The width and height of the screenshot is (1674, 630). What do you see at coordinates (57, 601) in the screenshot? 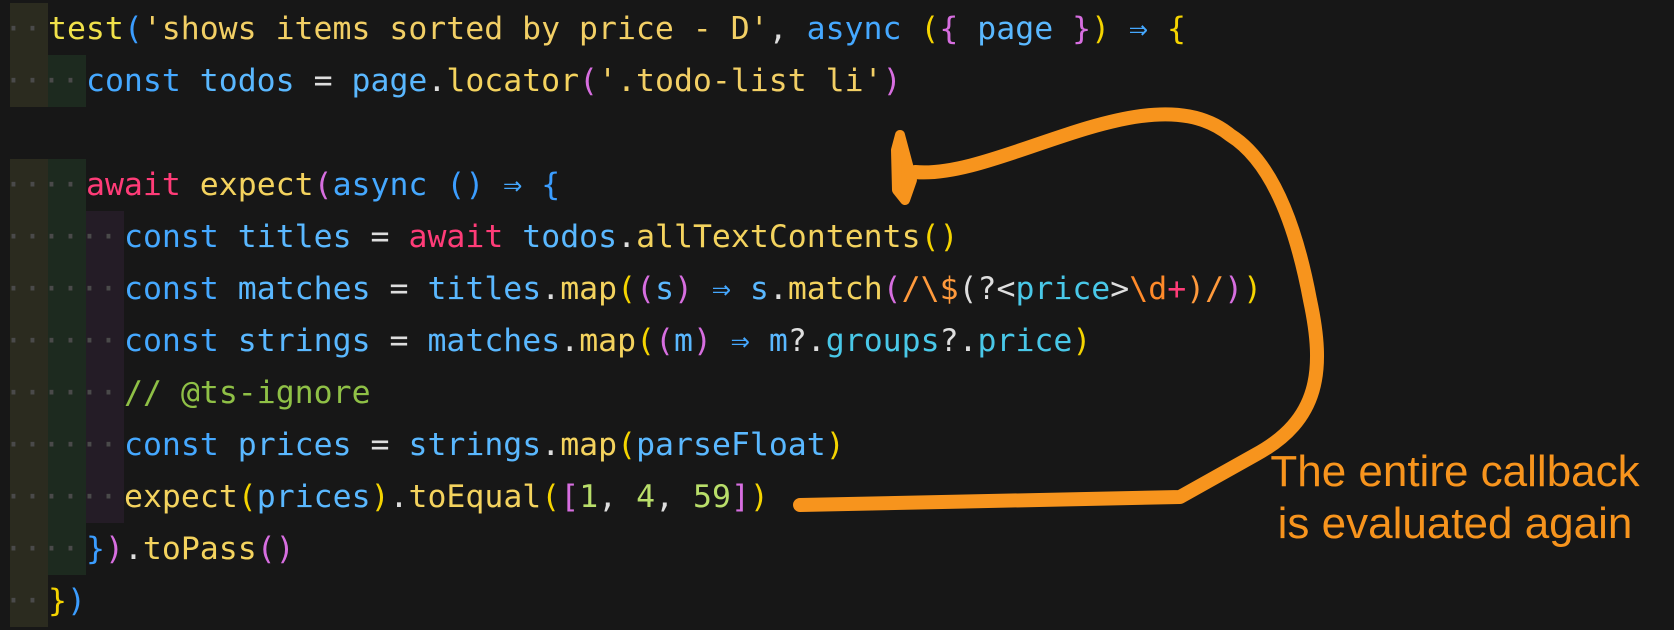
I see `code-token: }` at bounding box center [57, 601].